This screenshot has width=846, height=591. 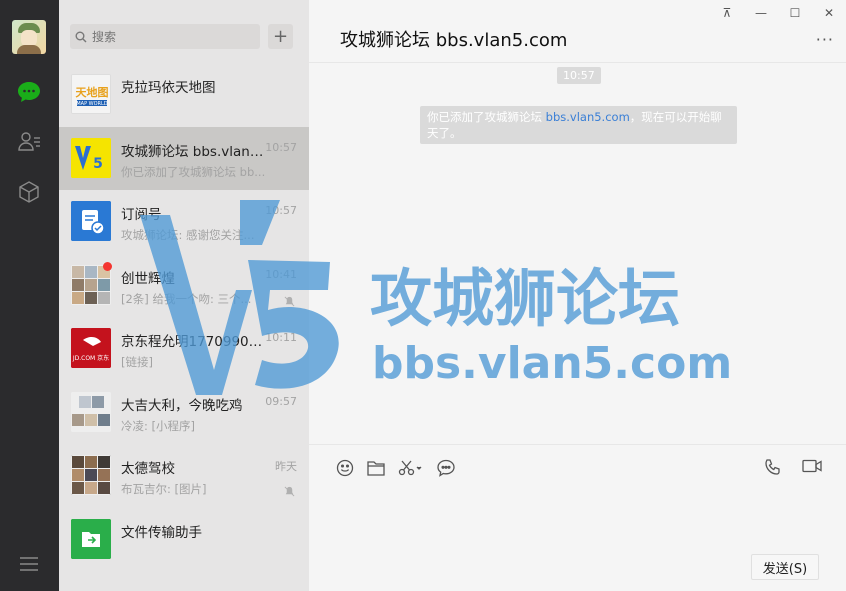 What do you see at coordinates (161, 532) in the screenshot?
I see `conversation-name: 文件传输助手` at bounding box center [161, 532].